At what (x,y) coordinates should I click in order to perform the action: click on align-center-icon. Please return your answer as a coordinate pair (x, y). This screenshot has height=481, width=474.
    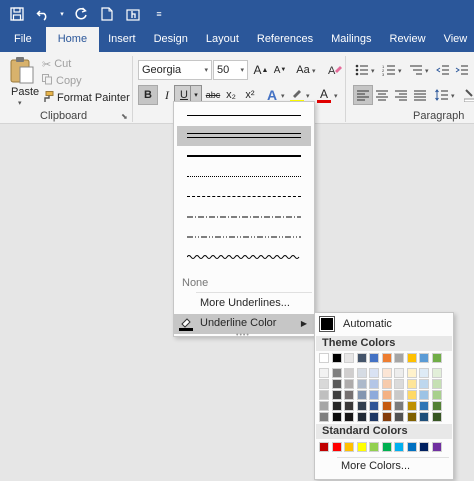
    Looking at the image, I should click on (382, 95).